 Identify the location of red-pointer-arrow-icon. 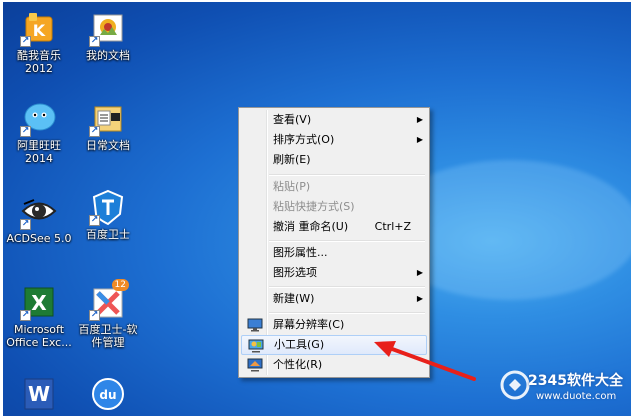
(425, 361).